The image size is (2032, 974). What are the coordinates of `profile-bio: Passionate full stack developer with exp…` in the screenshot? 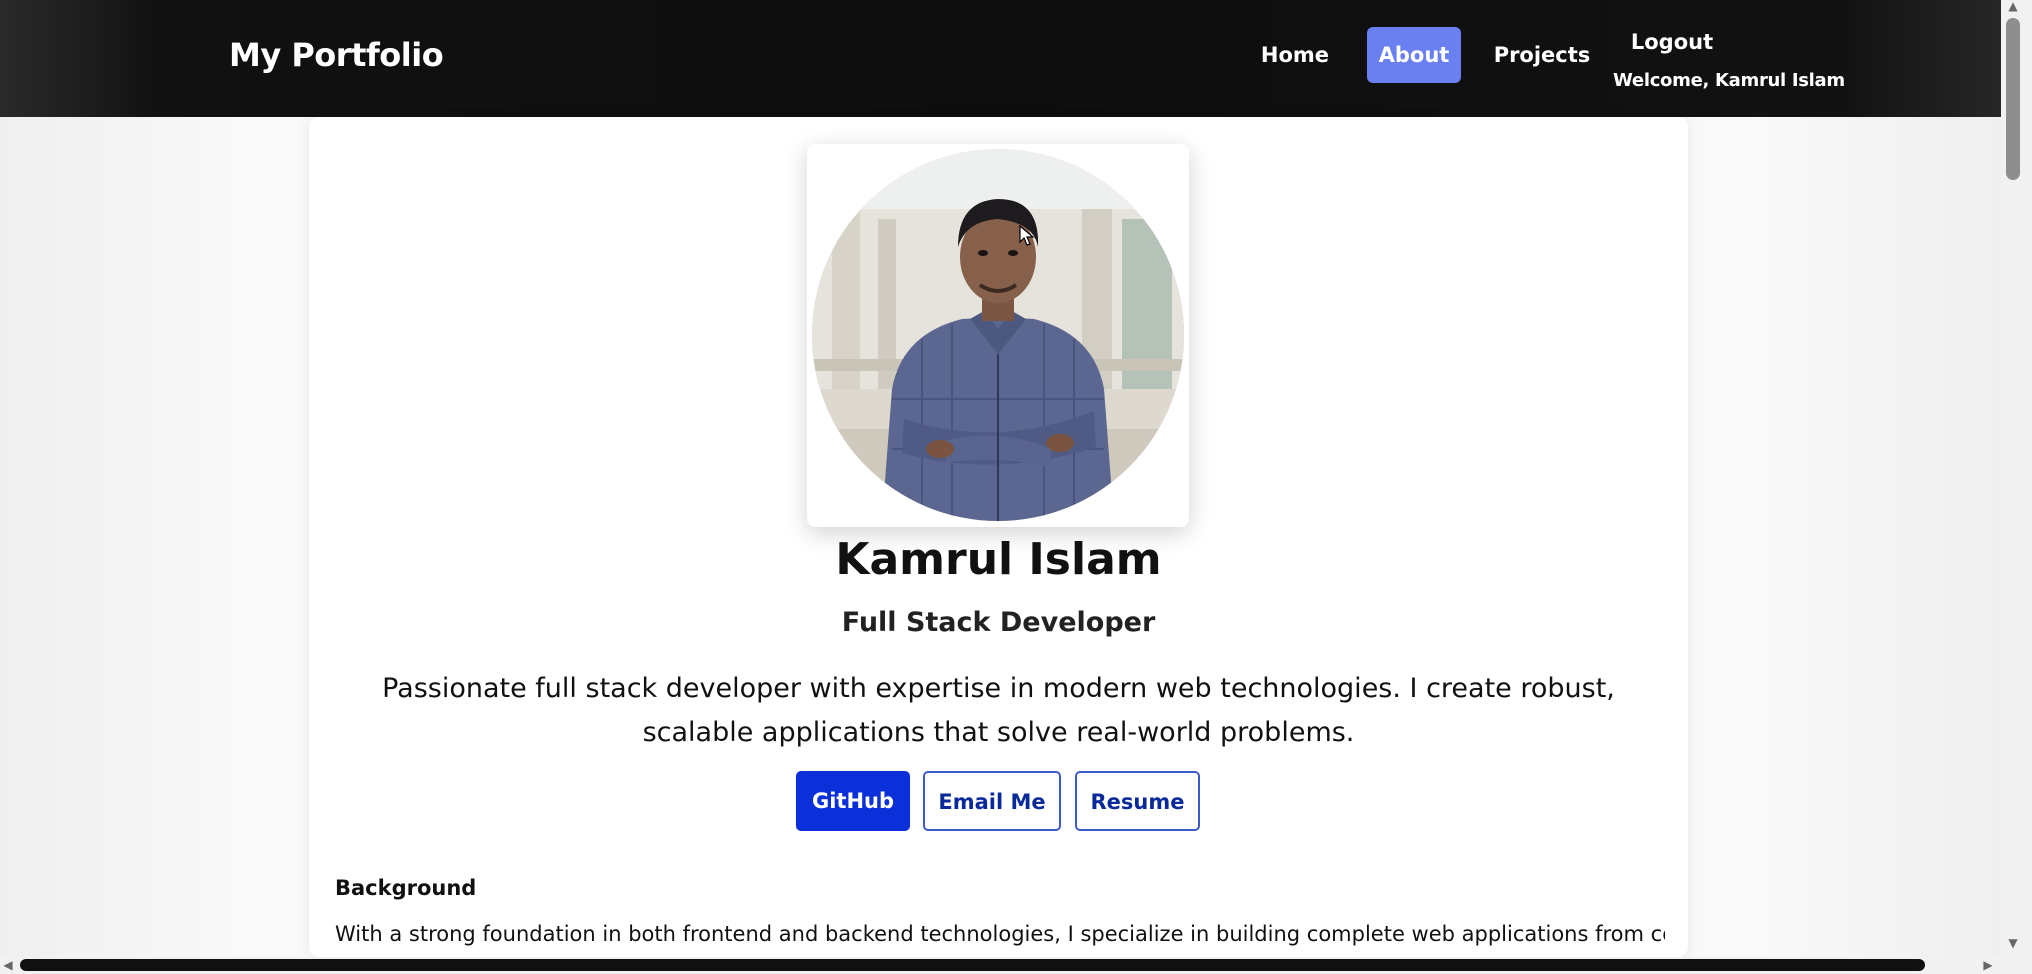 It's located at (998, 710).